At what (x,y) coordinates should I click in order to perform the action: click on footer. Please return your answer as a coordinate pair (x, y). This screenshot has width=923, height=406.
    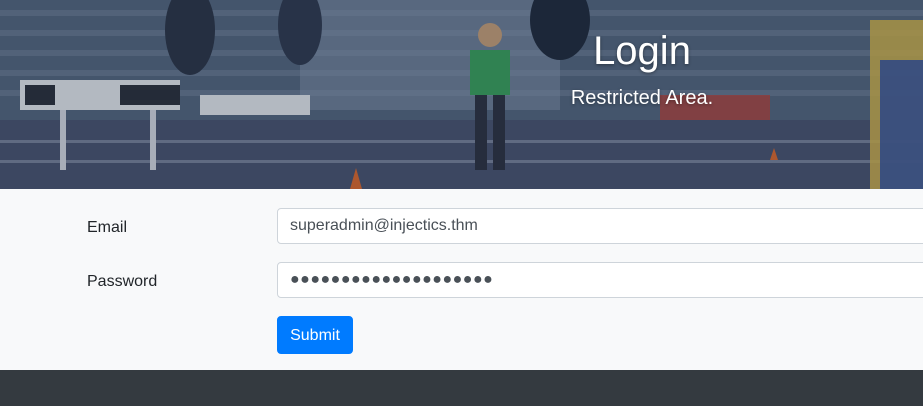
    Looking at the image, I should click on (461, 388).